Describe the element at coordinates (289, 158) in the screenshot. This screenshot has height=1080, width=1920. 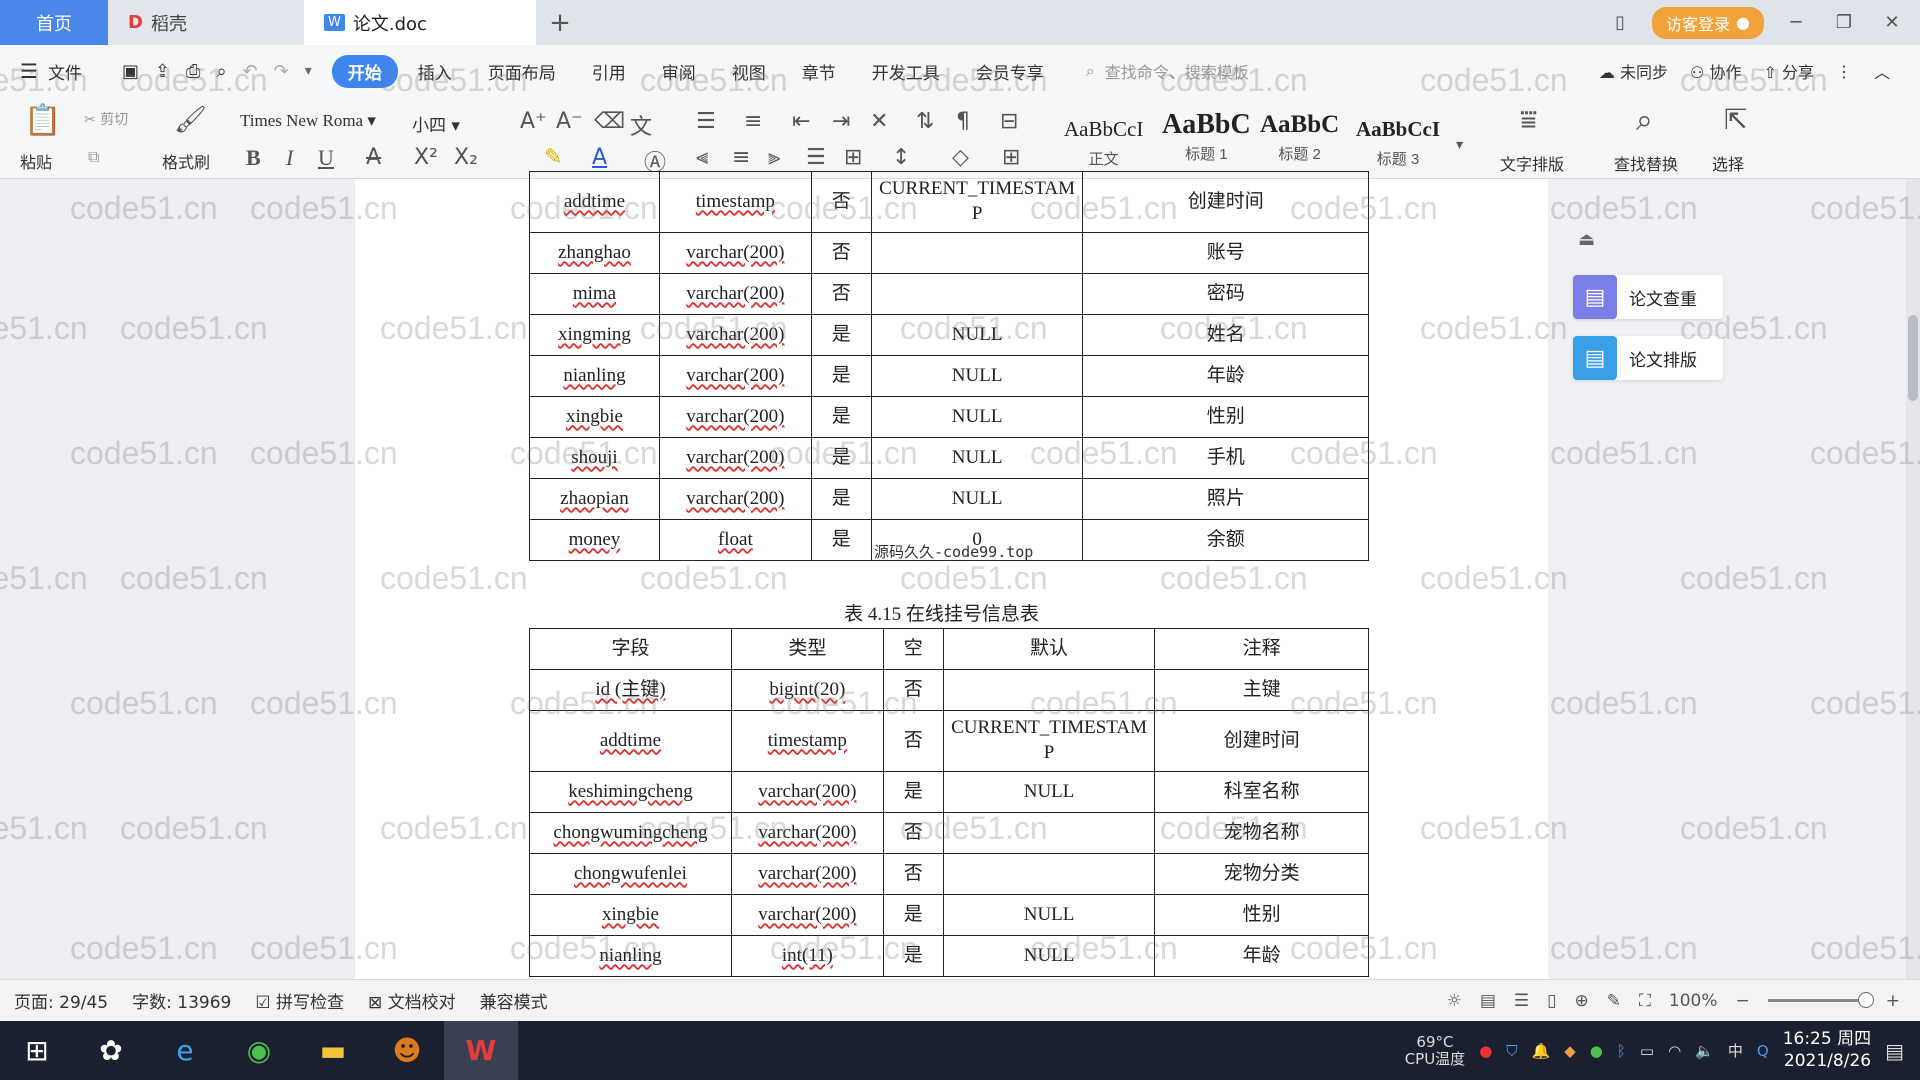
I see `italic-icon: I` at that location.